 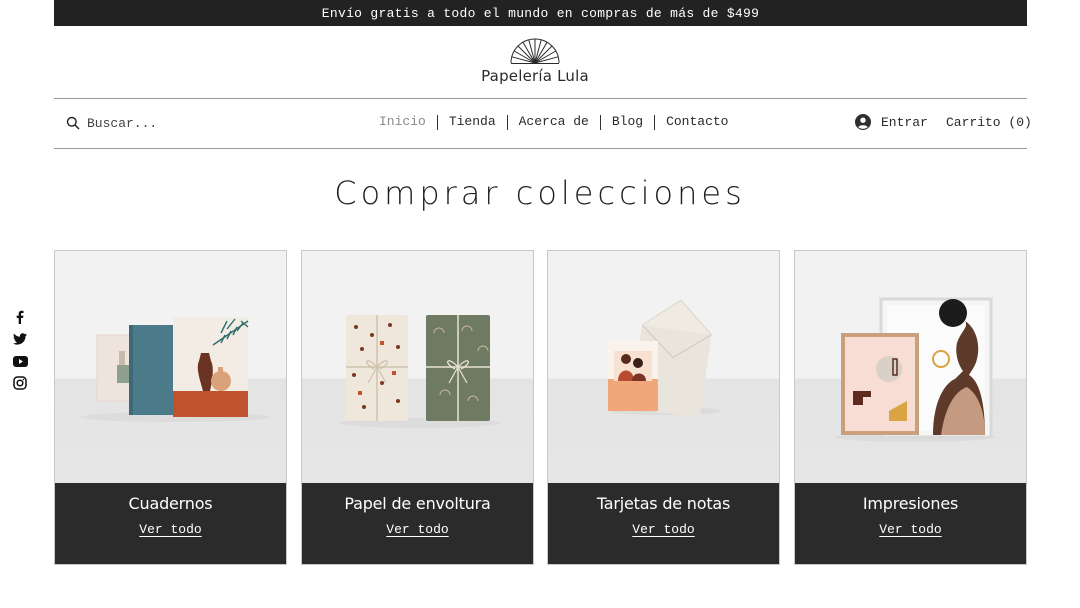 I want to click on collection-card-papel-de-envoltura: Papel de envoltura Ver todo, so click(x=417, y=407).